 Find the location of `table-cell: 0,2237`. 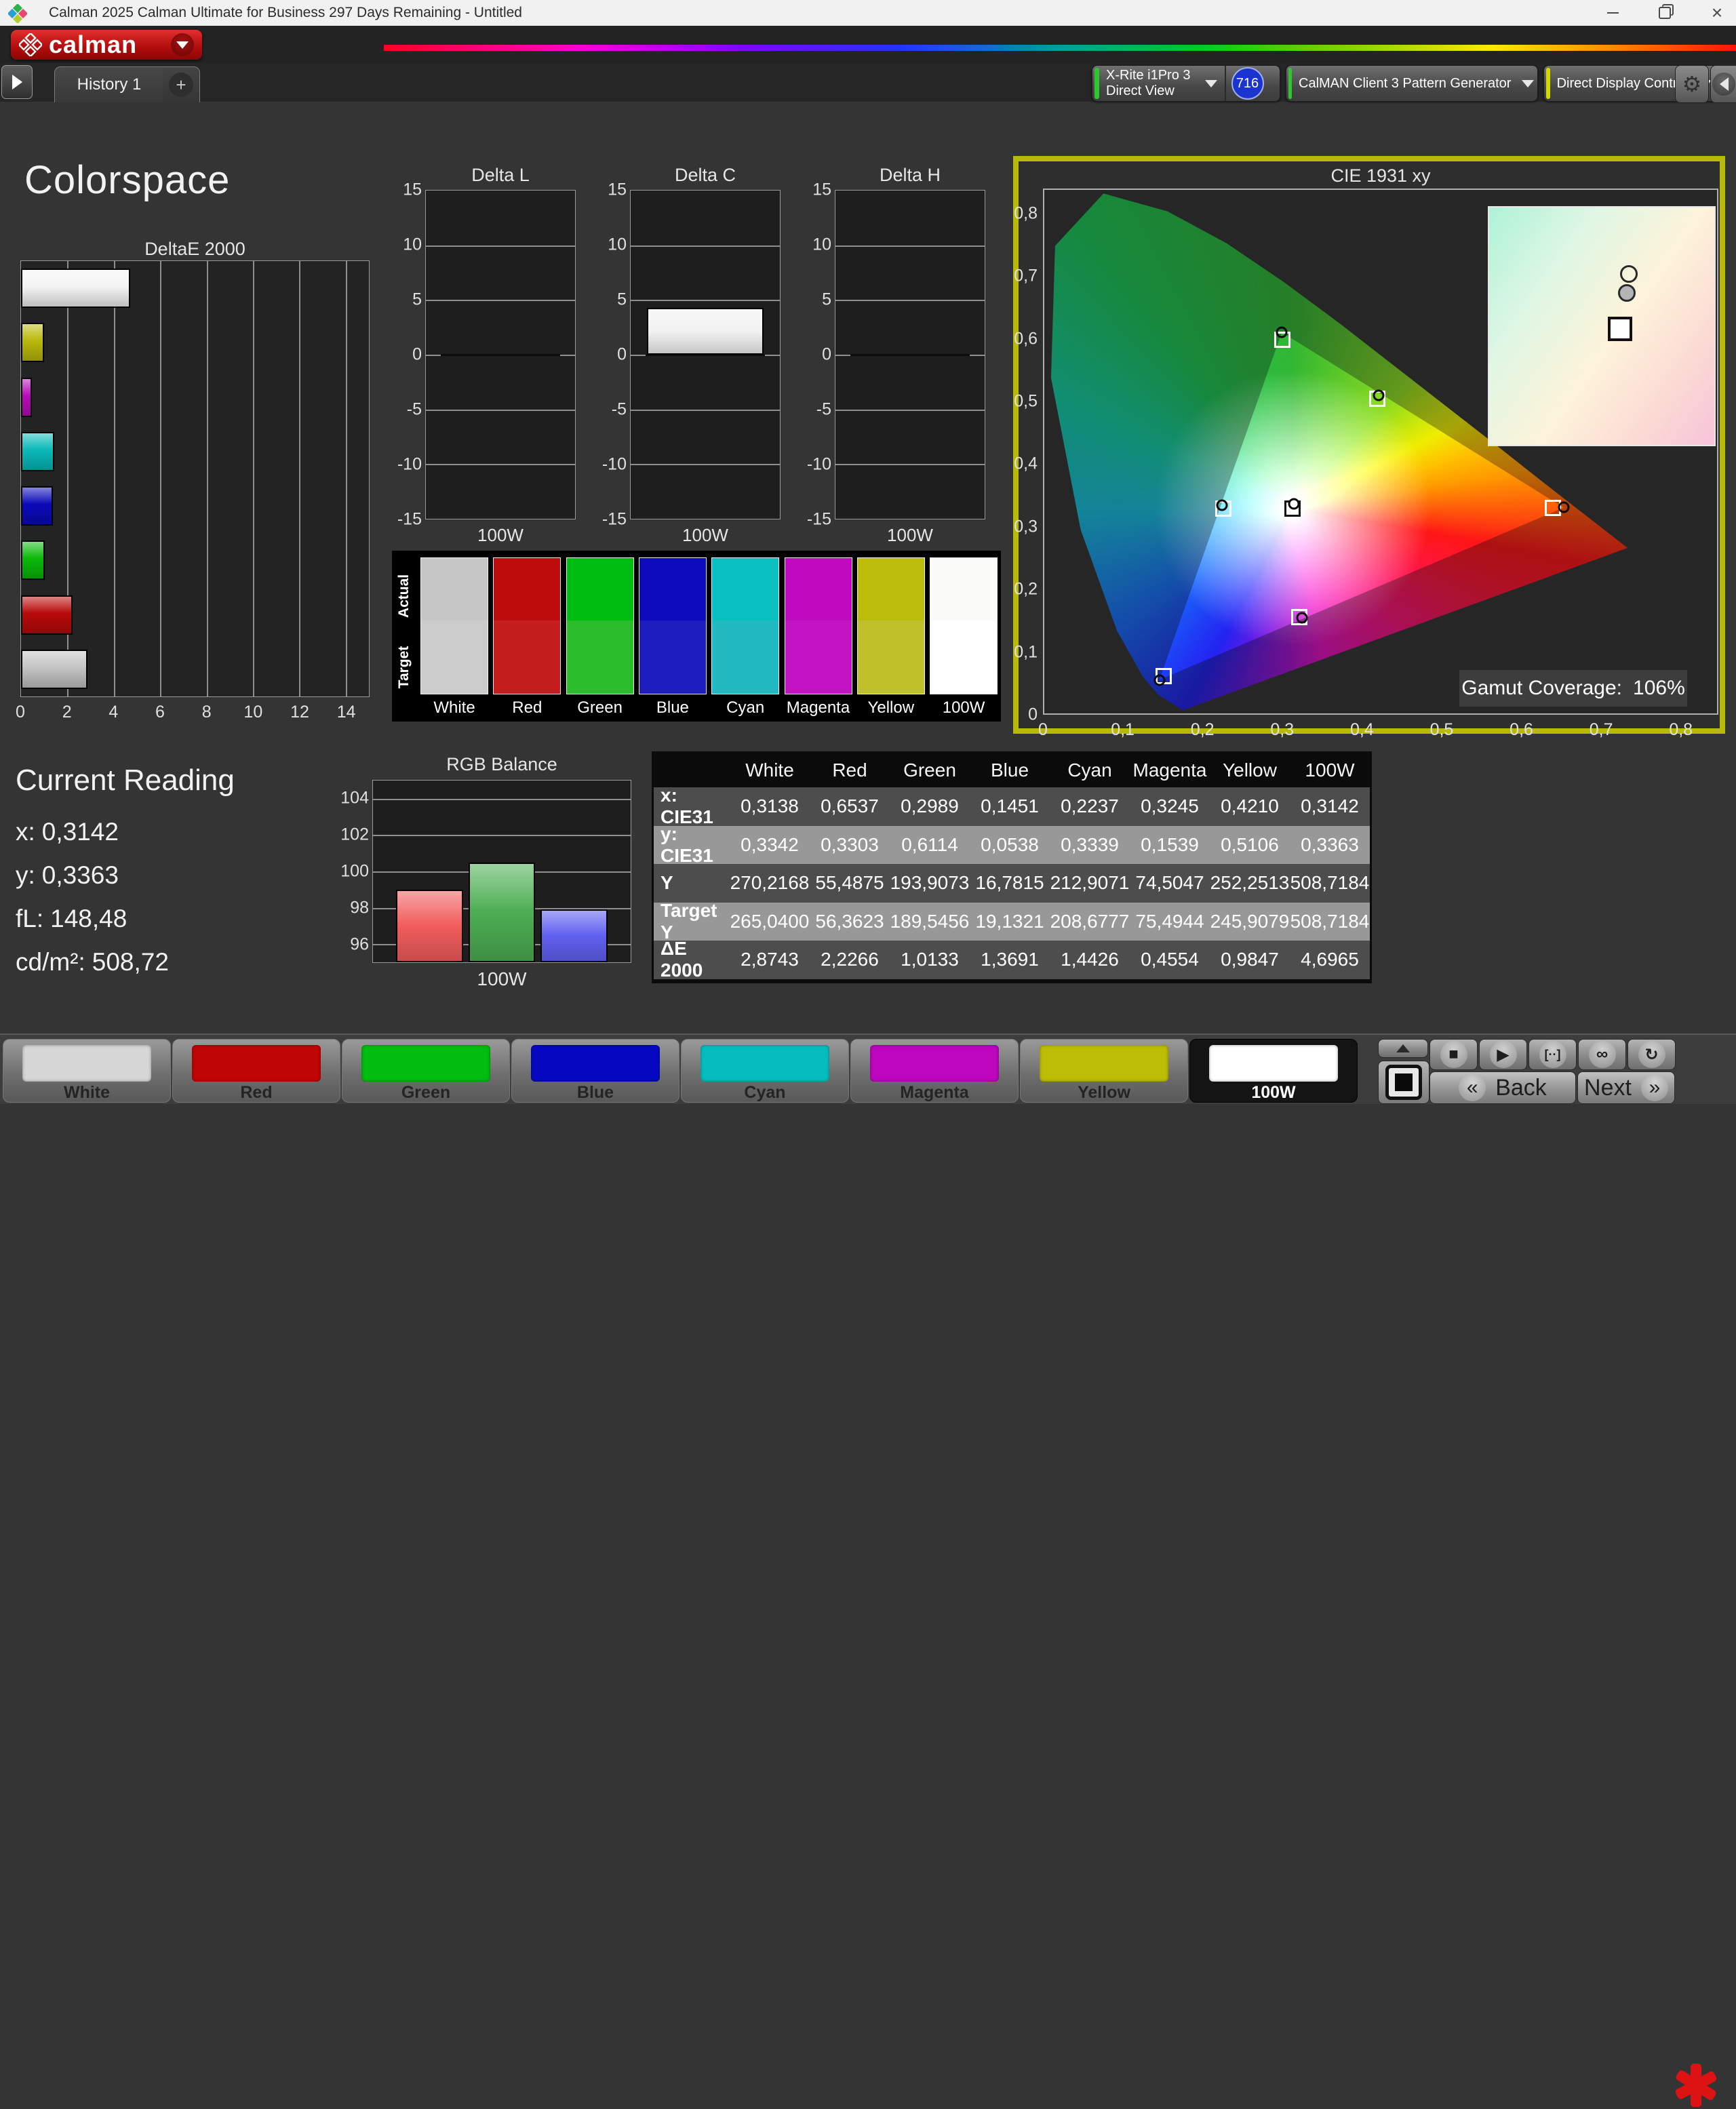

table-cell: 0,2237 is located at coordinates (1090, 806).